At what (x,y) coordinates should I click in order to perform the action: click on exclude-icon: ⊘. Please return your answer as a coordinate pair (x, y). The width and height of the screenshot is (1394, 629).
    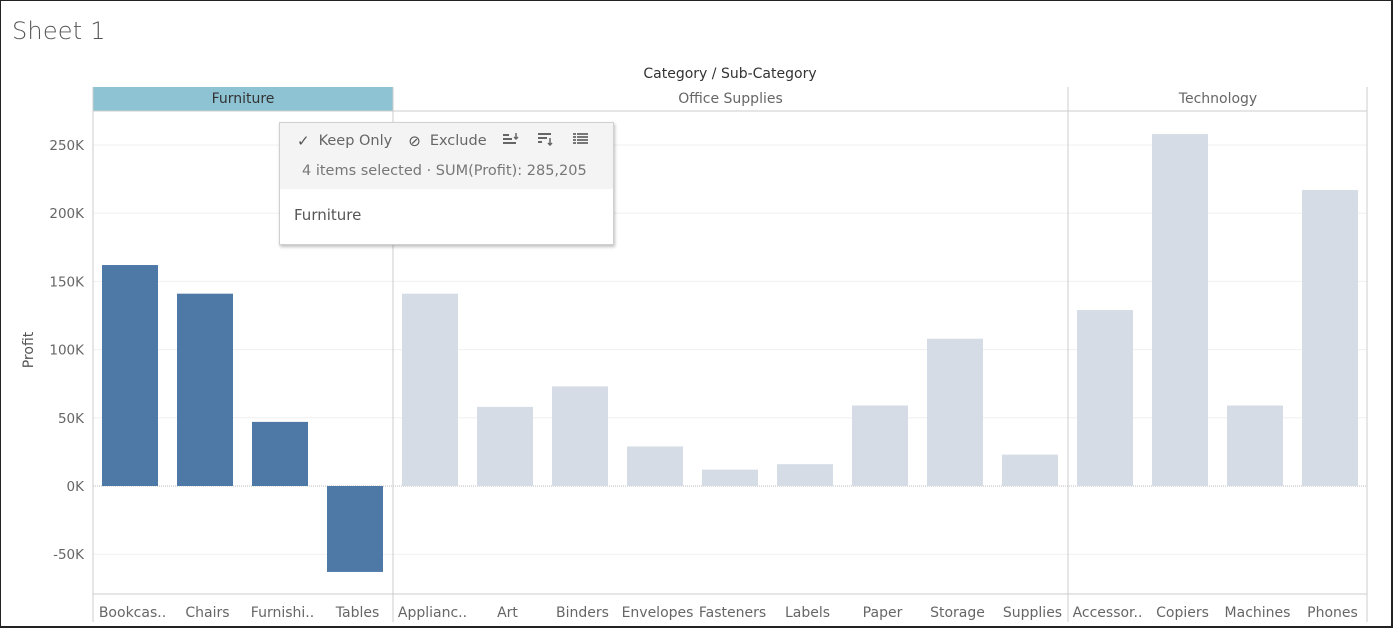
    Looking at the image, I should click on (414, 141).